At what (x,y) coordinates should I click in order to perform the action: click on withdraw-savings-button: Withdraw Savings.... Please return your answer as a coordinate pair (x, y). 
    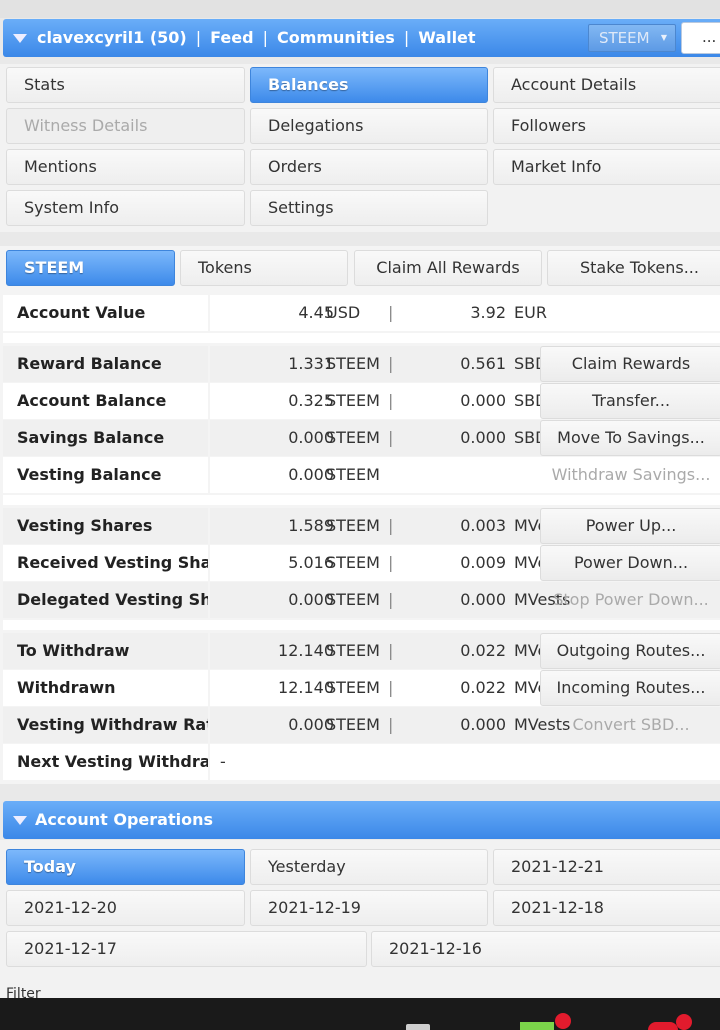
    Looking at the image, I should click on (630, 475).